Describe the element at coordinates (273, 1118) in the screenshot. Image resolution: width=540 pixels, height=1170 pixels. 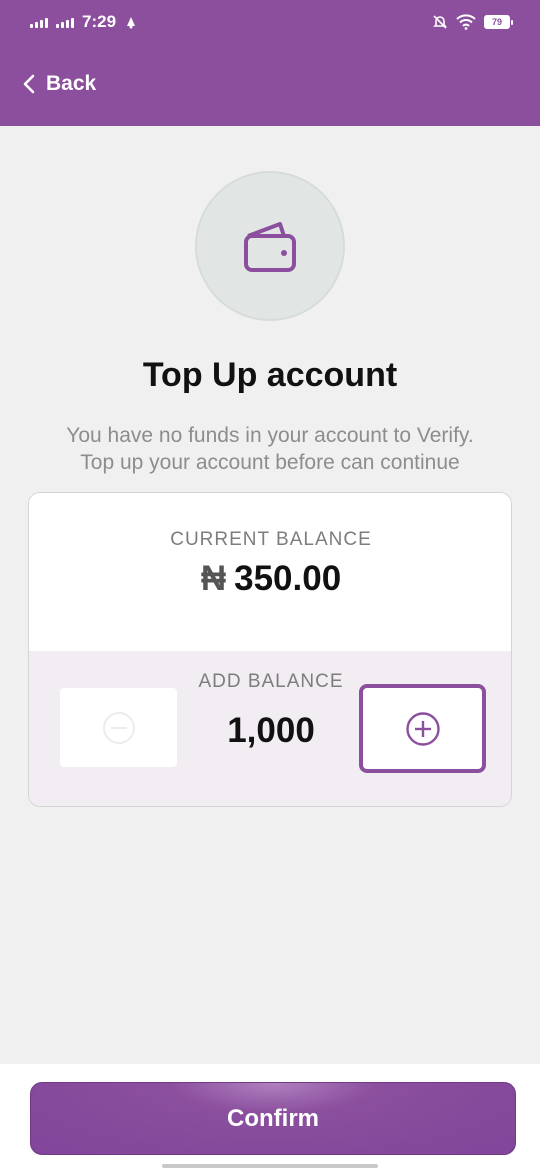
I see `confirm-button: Confirm` at that location.